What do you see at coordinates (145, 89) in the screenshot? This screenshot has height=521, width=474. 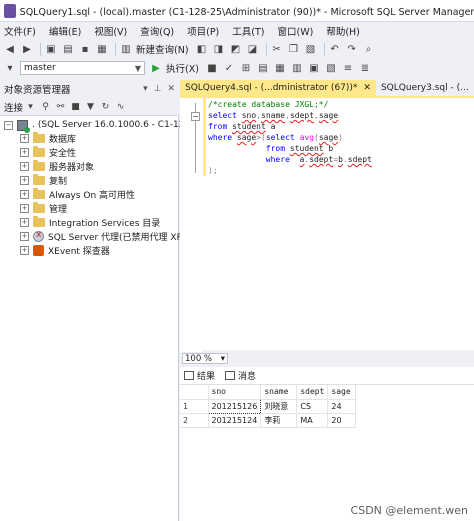 I see `dropdown-icon: ▾` at bounding box center [145, 89].